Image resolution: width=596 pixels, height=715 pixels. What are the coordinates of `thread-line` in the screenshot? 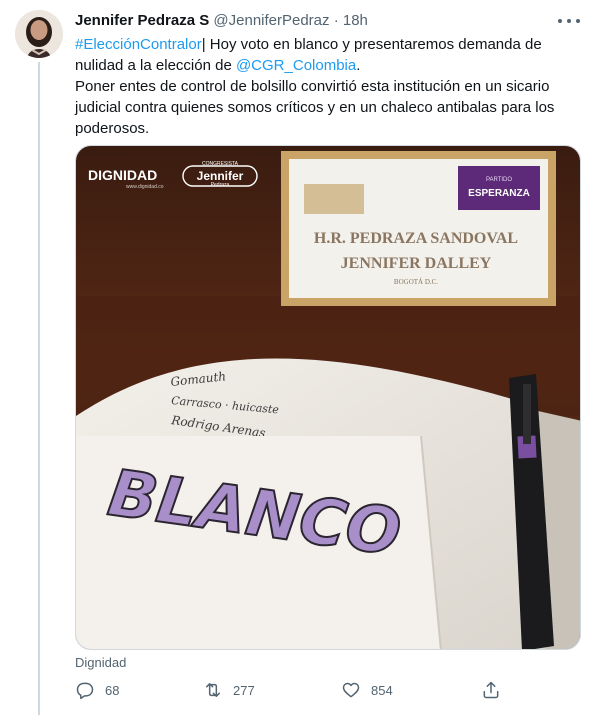 It's located at (39, 388).